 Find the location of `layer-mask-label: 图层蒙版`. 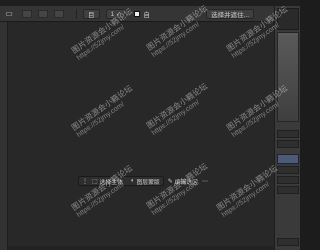

layer-mask-label: 图层蒙版 is located at coordinates (148, 182).